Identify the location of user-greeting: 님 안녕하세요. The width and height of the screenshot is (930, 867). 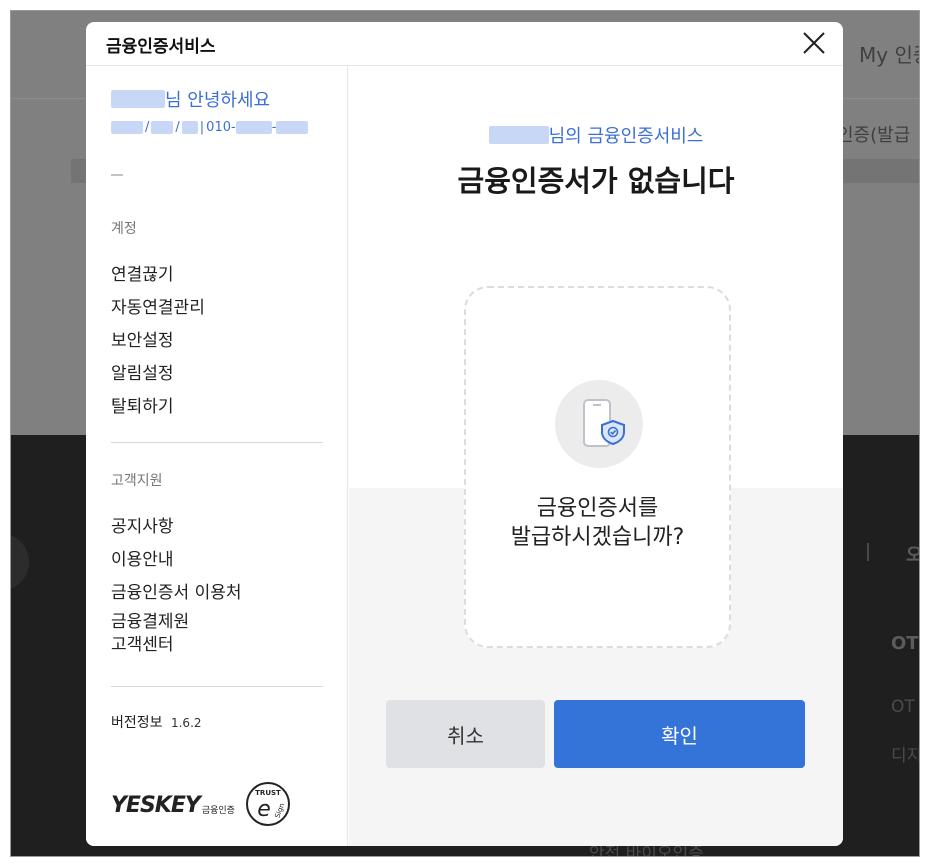
(190, 99).